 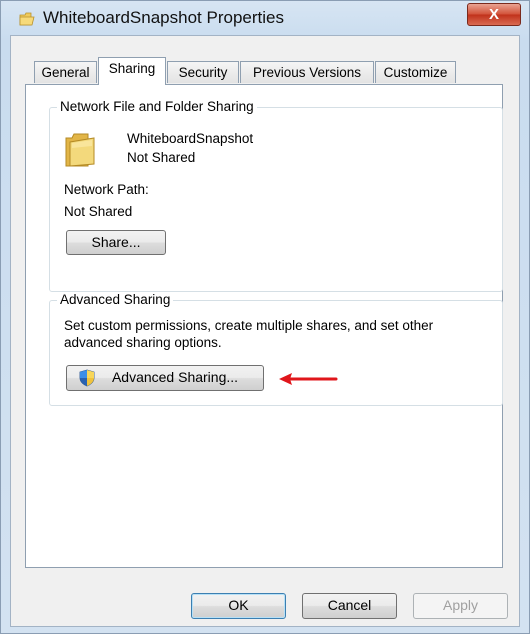 I want to click on item-name: WhiteboardSnapshot, so click(x=190, y=138).